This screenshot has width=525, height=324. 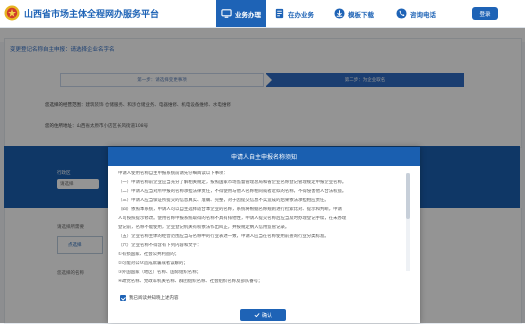 What do you see at coordinates (301, 14) in the screenshot?
I see `nav-label: 在办业务` at bounding box center [301, 14].